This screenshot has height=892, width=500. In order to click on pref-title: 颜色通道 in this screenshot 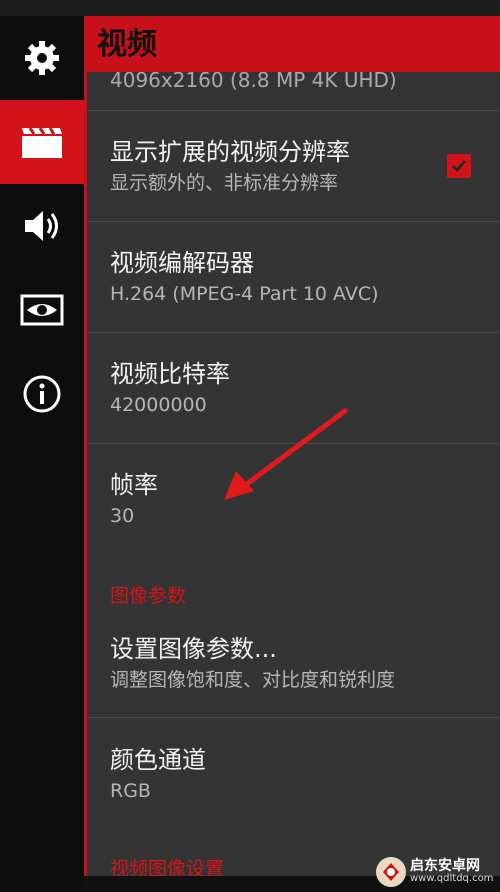, I will do `click(158, 760)`.